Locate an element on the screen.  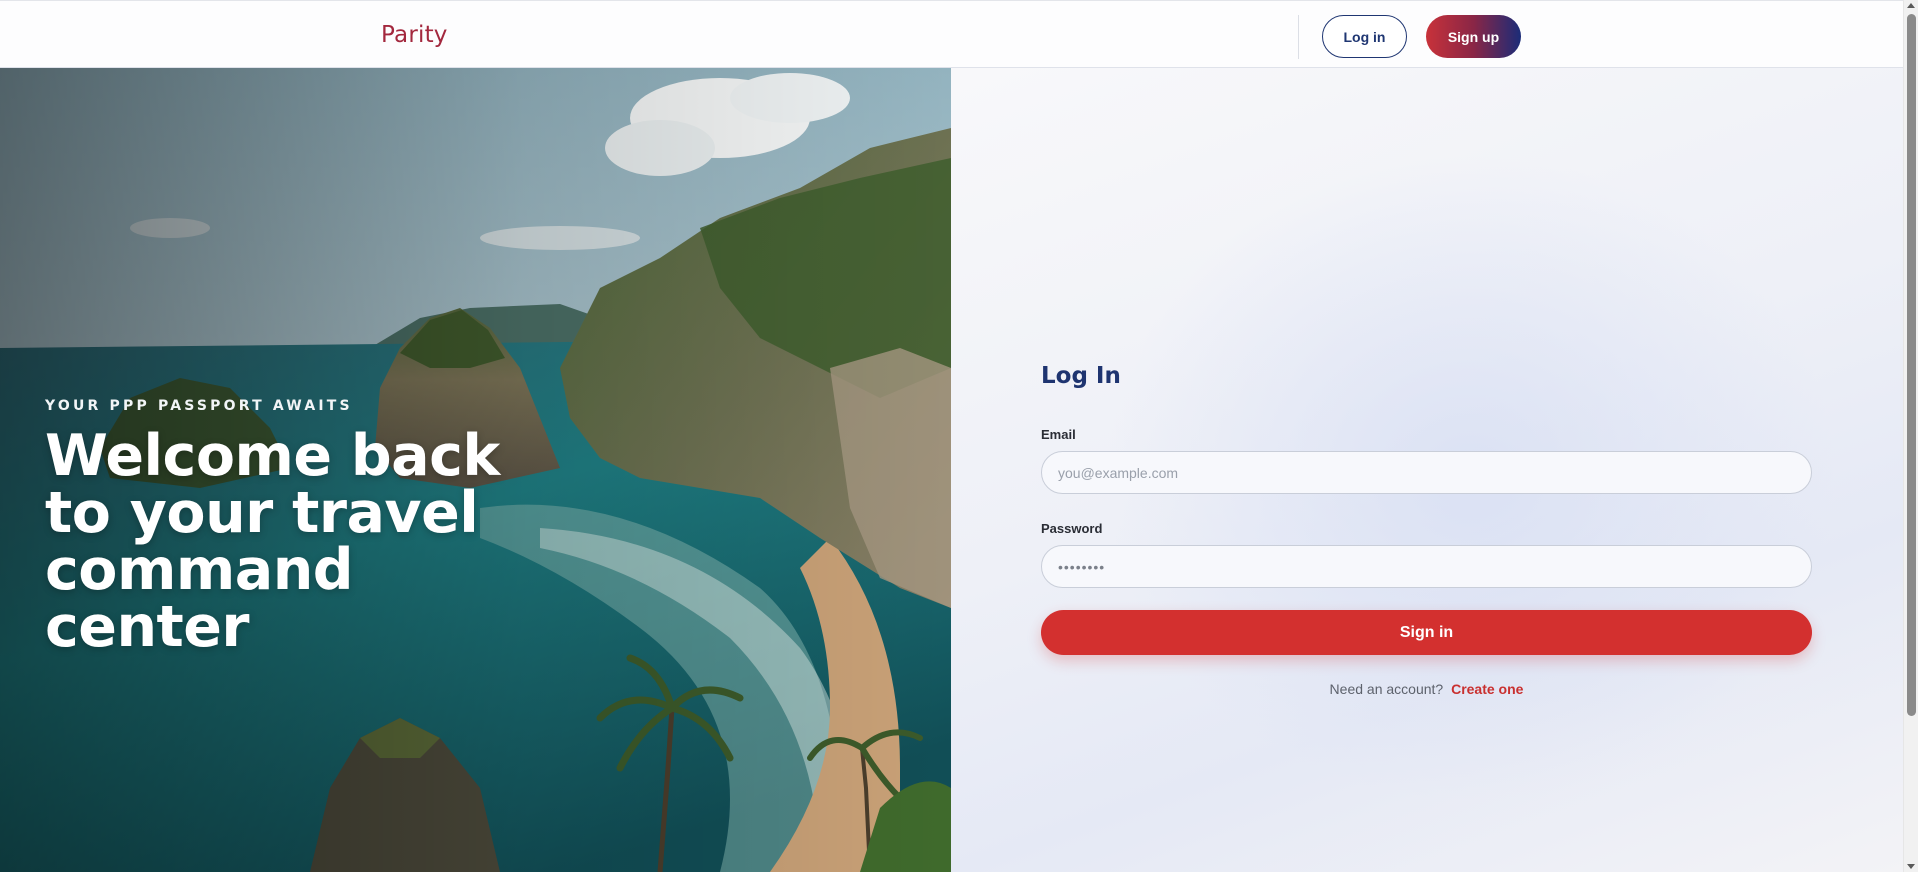
password-field is located at coordinates (1426, 566).